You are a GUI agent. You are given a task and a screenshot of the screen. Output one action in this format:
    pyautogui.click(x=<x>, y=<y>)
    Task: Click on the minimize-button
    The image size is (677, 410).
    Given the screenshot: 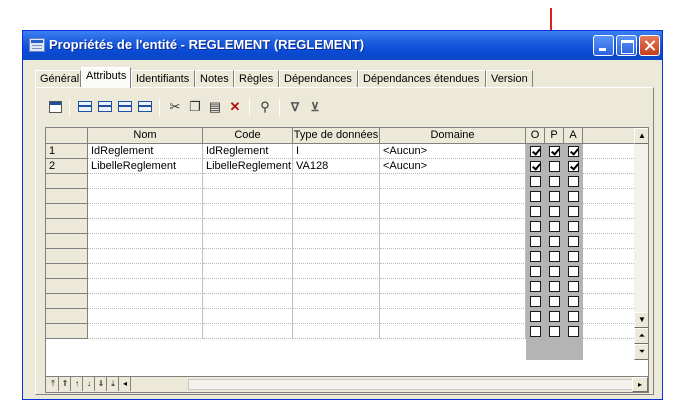 What is the action you would take?
    pyautogui.click(x=603, y=45)
    